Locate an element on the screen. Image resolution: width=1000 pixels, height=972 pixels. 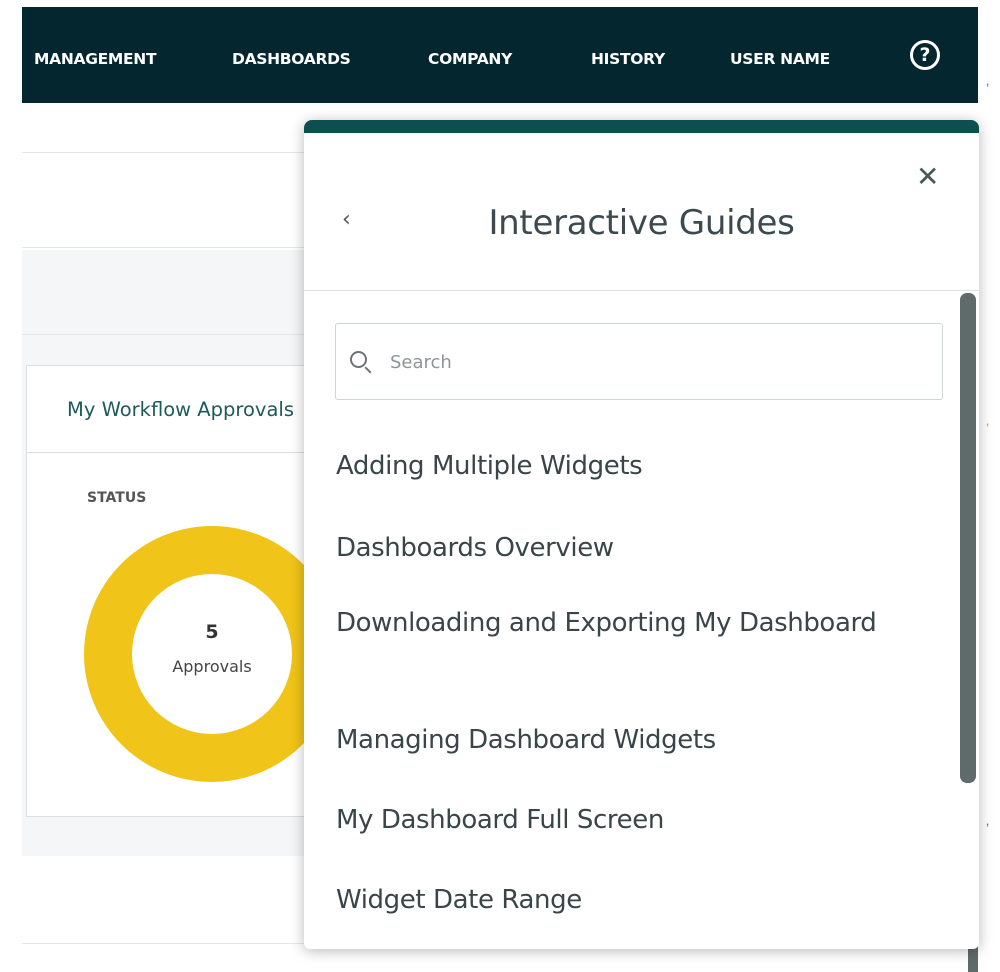
panel-title: Interactive Guides is located at coordinates (641, 223).